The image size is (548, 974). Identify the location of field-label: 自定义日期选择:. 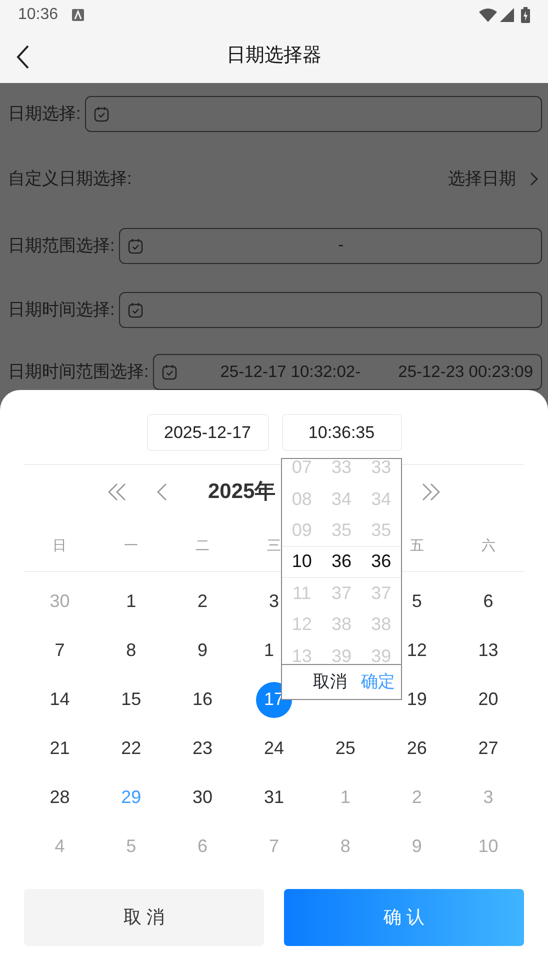
(70, 179).